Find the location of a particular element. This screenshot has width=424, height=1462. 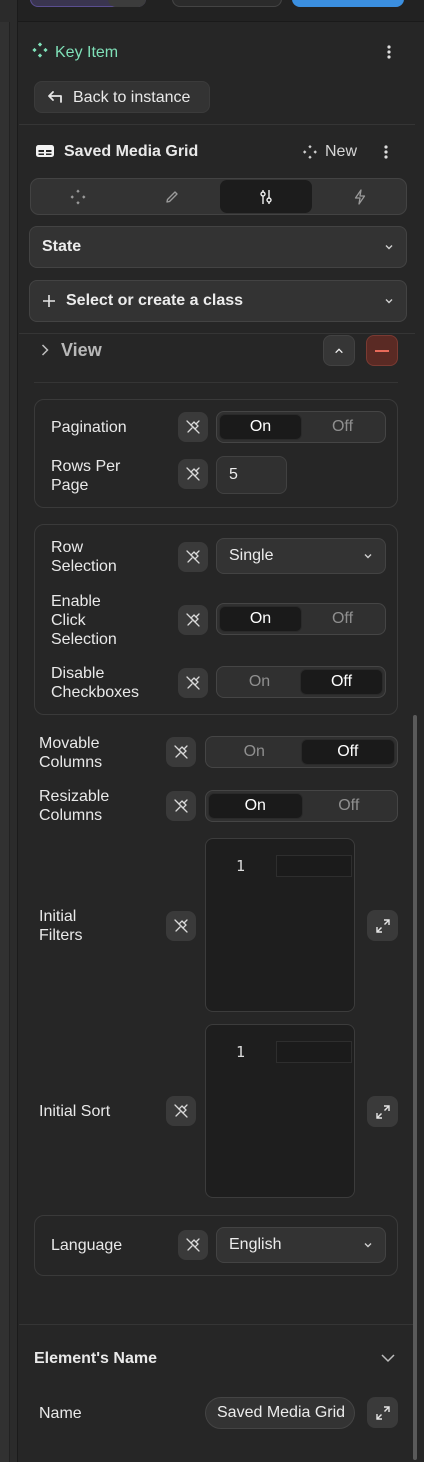

initial-filters-code-editor: 1 is located at coordinates (280, 925).